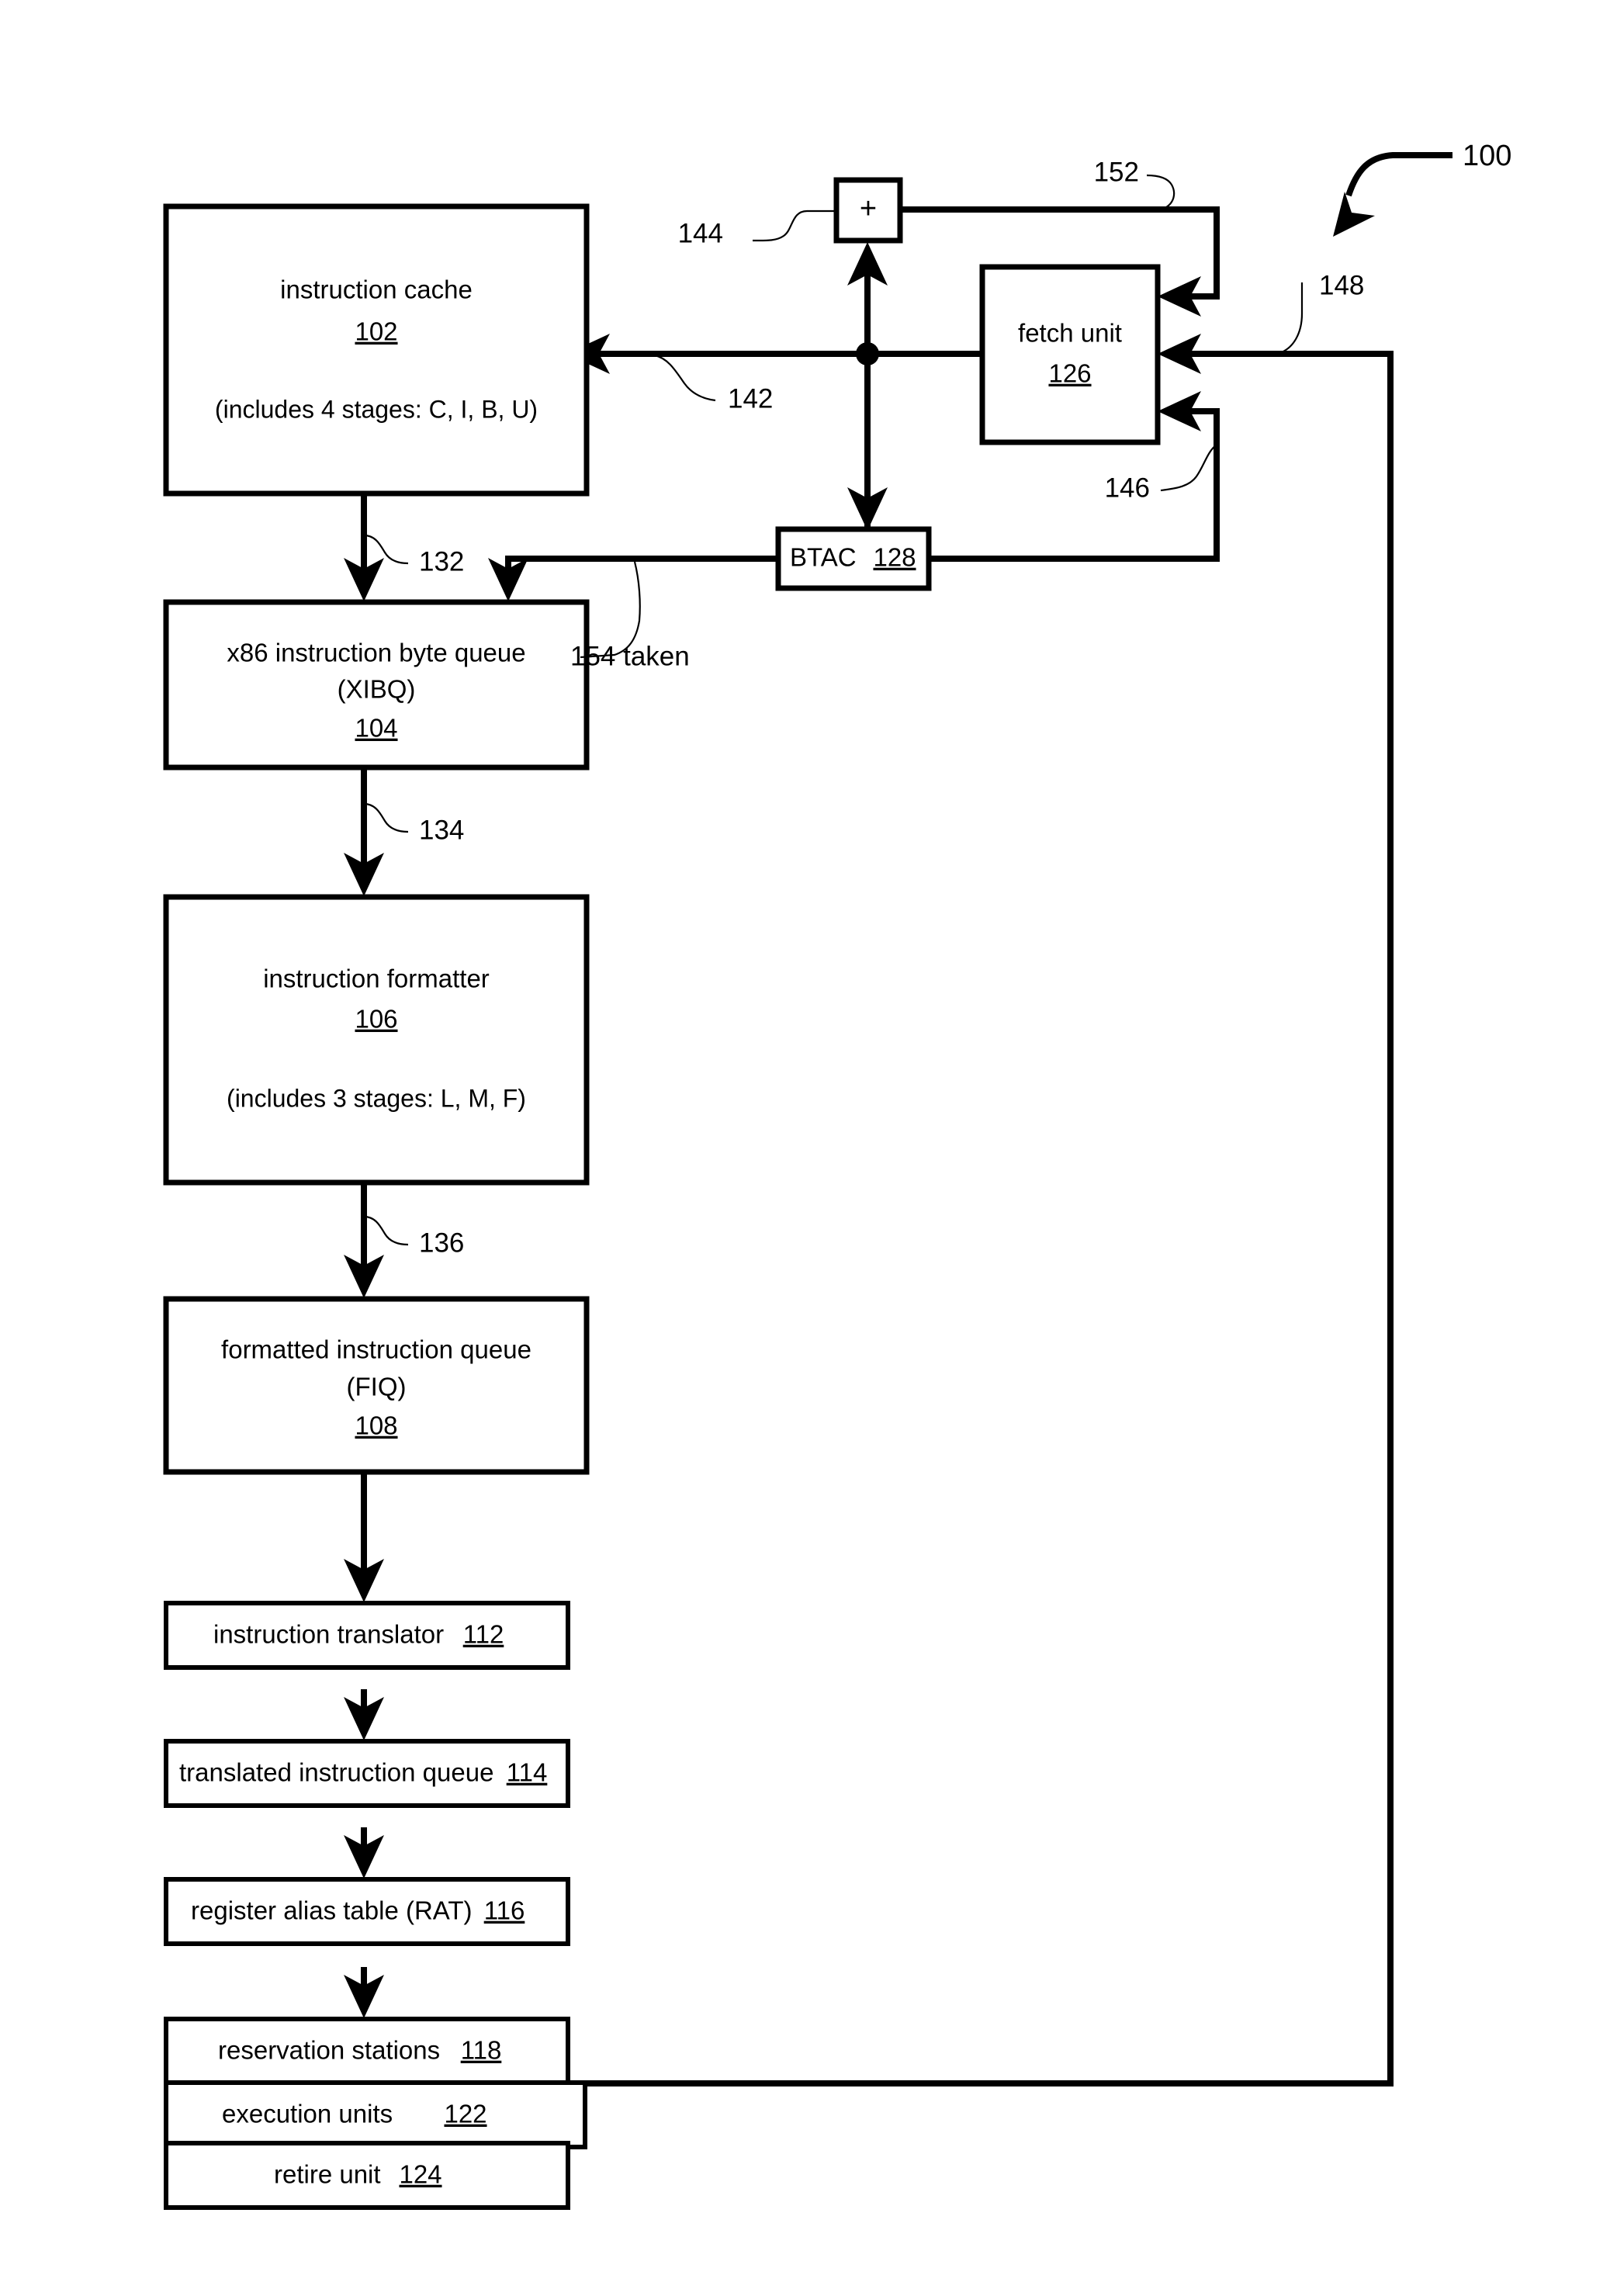 Image resolution: width=1610 pixels, height=2296 pixels. What do you see at coordinates (364, 547) in the screenshot?
I see `wire-132-icache-to-xibq` at bounding box center [364, 547].